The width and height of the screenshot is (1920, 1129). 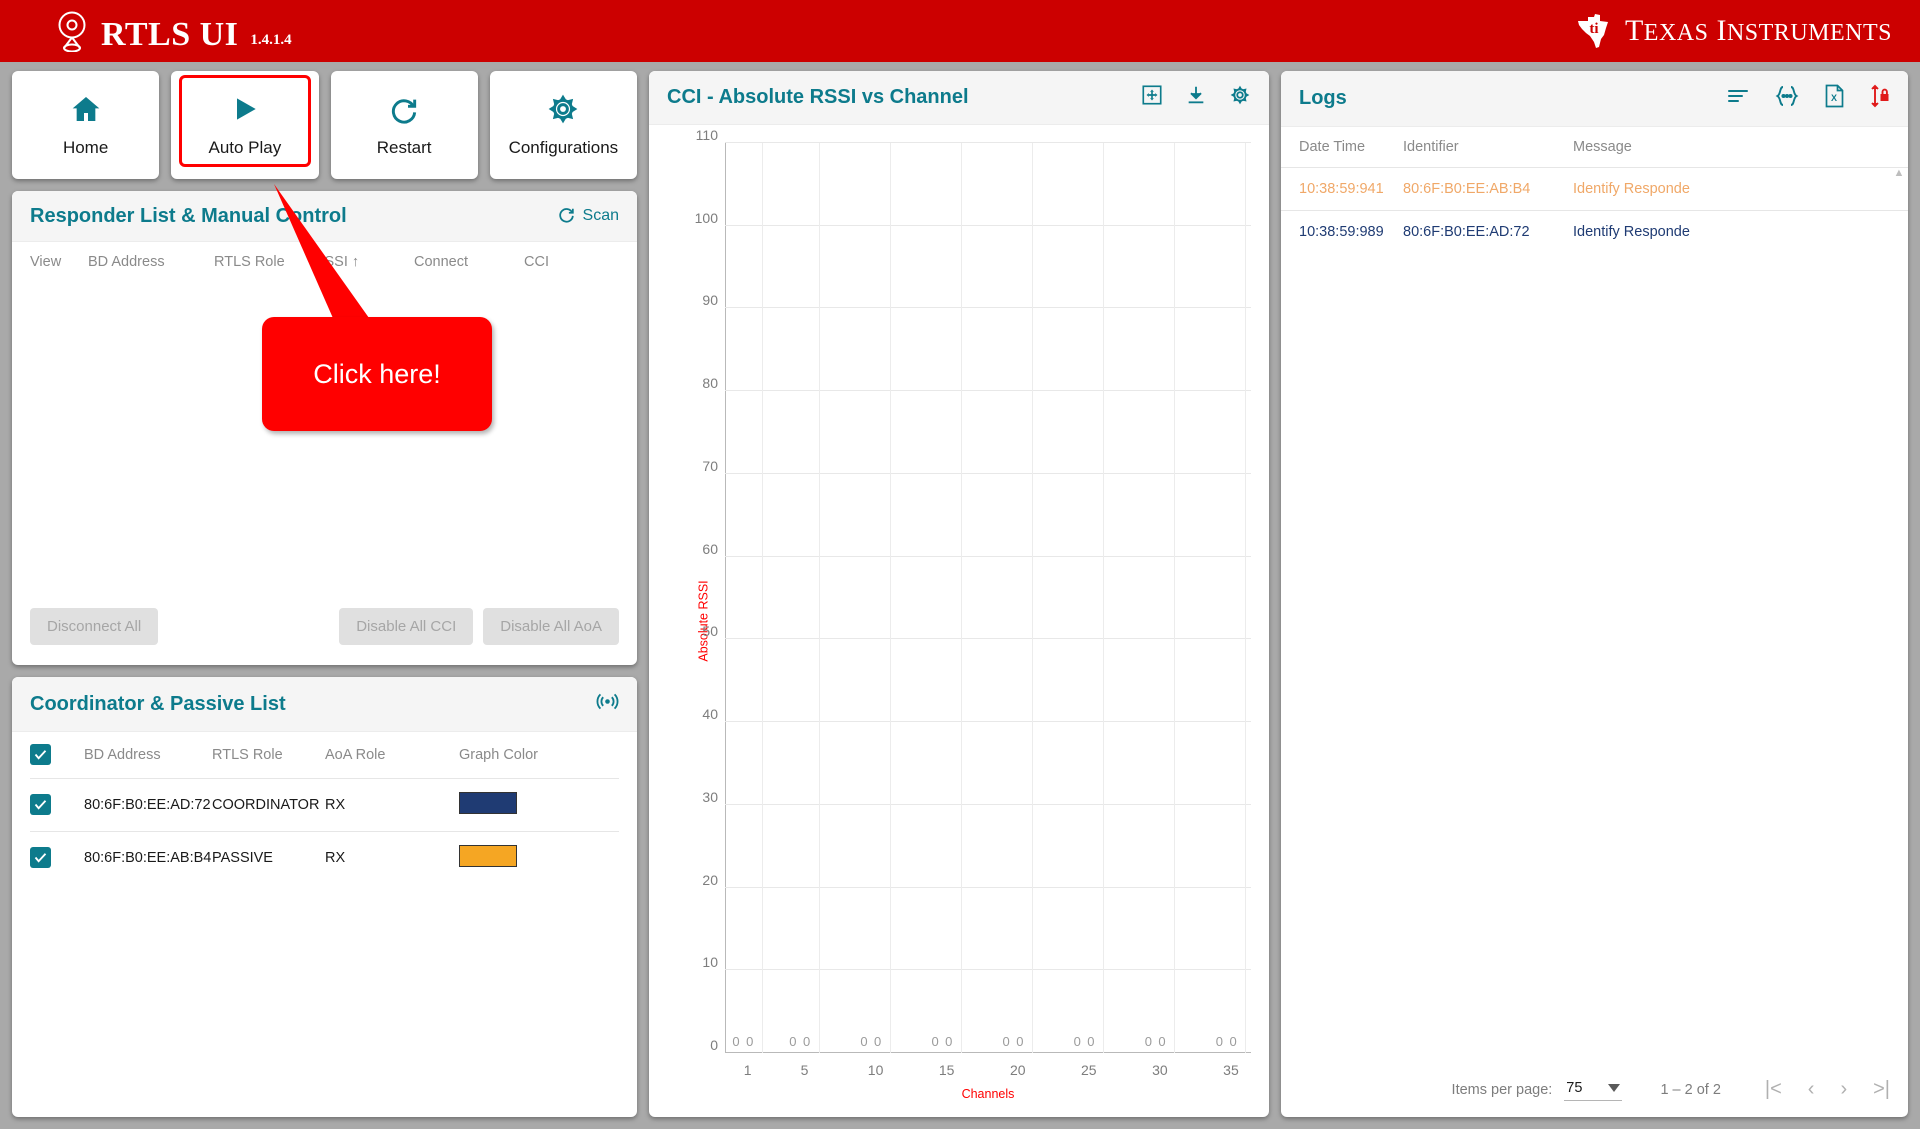 What do you see at coordinates (94, 626) in the screenshot?
I see `disconnect-all-button: Disconnect All` at bounding box center [94, 626].